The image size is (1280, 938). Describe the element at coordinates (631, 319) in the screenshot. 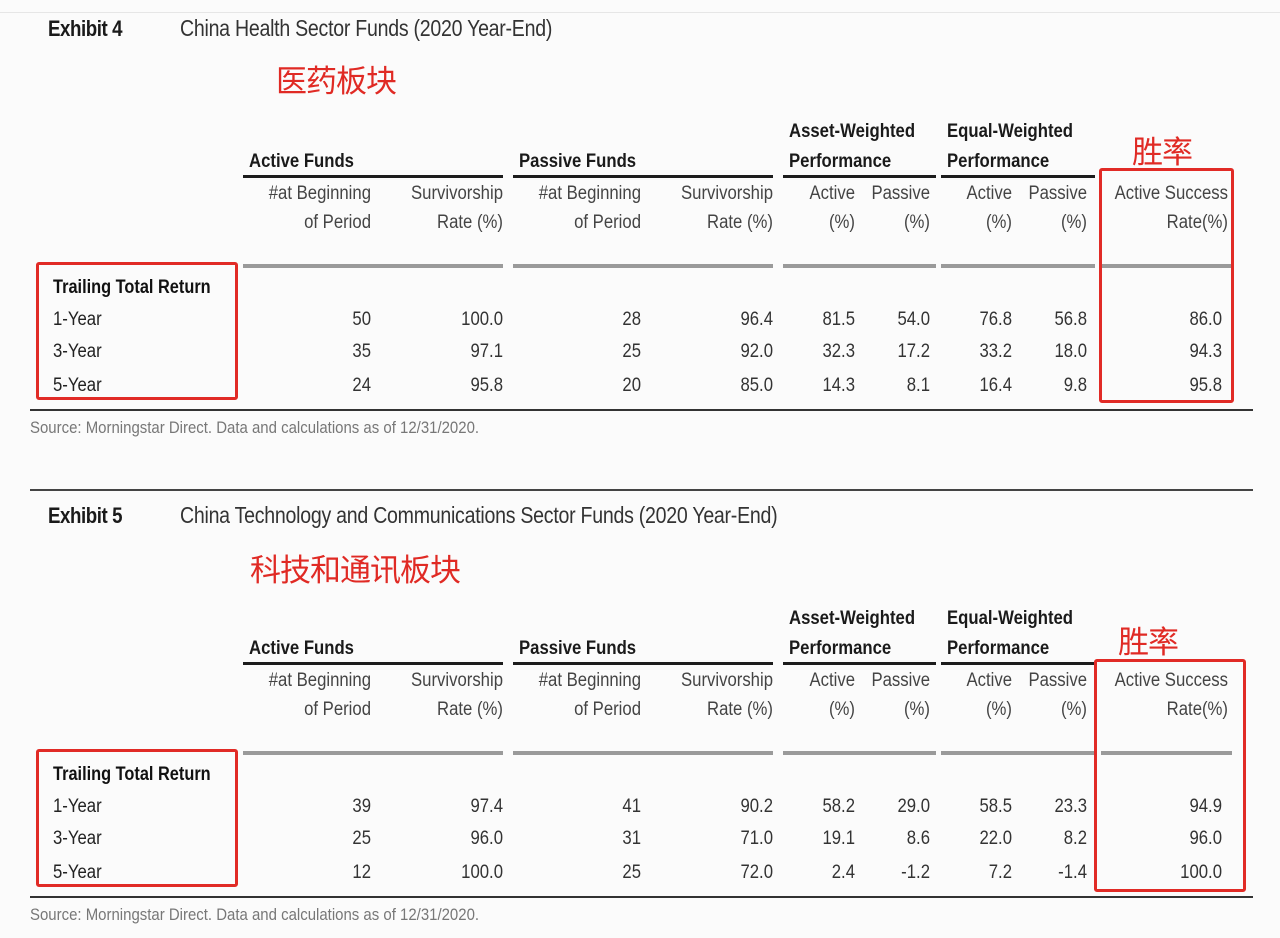

I see `table-cell: 28` at that location.